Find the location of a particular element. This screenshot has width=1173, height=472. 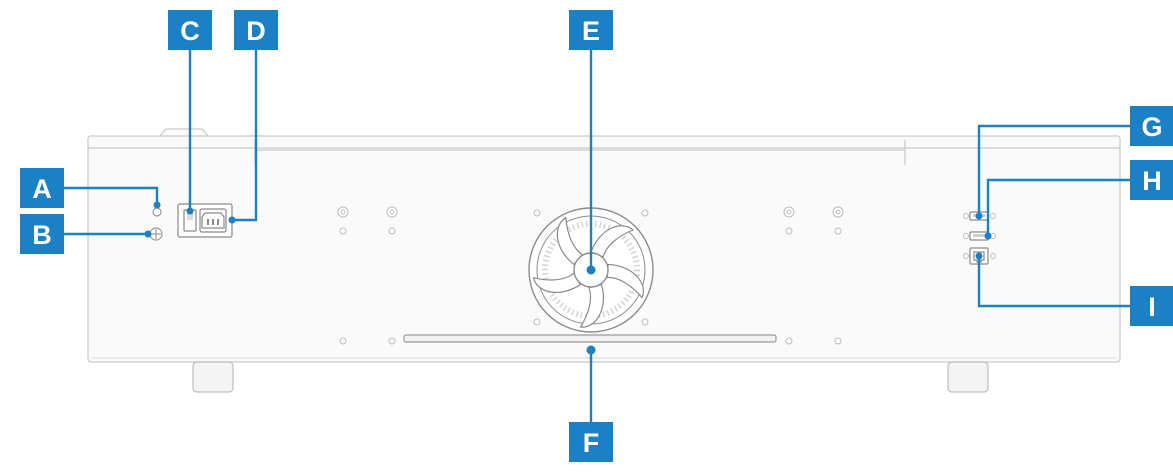

ground-terminal-icon is located at coordinates (156, 234).